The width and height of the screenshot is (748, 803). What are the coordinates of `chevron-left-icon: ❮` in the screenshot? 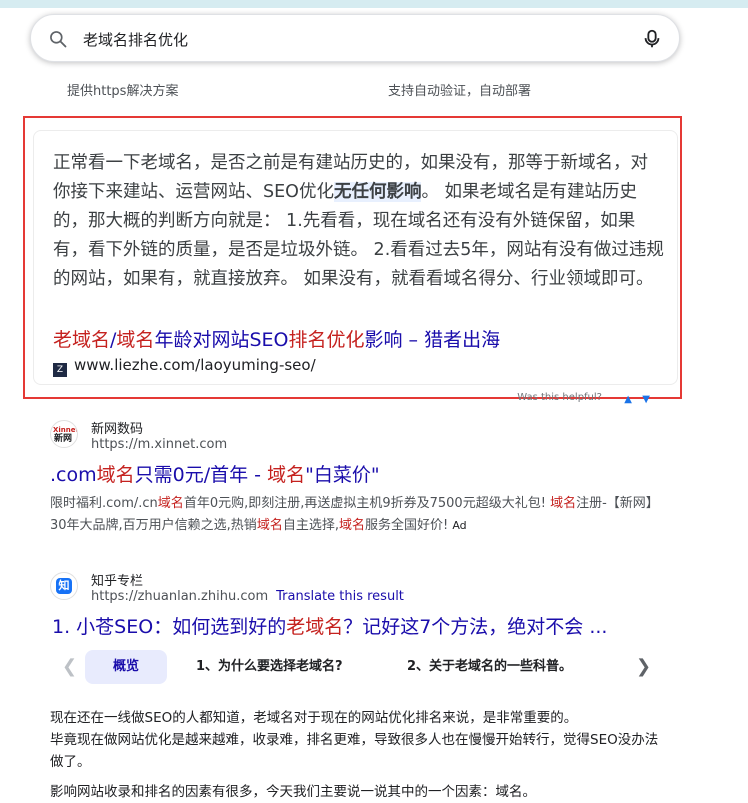 It's located at (69, 666).